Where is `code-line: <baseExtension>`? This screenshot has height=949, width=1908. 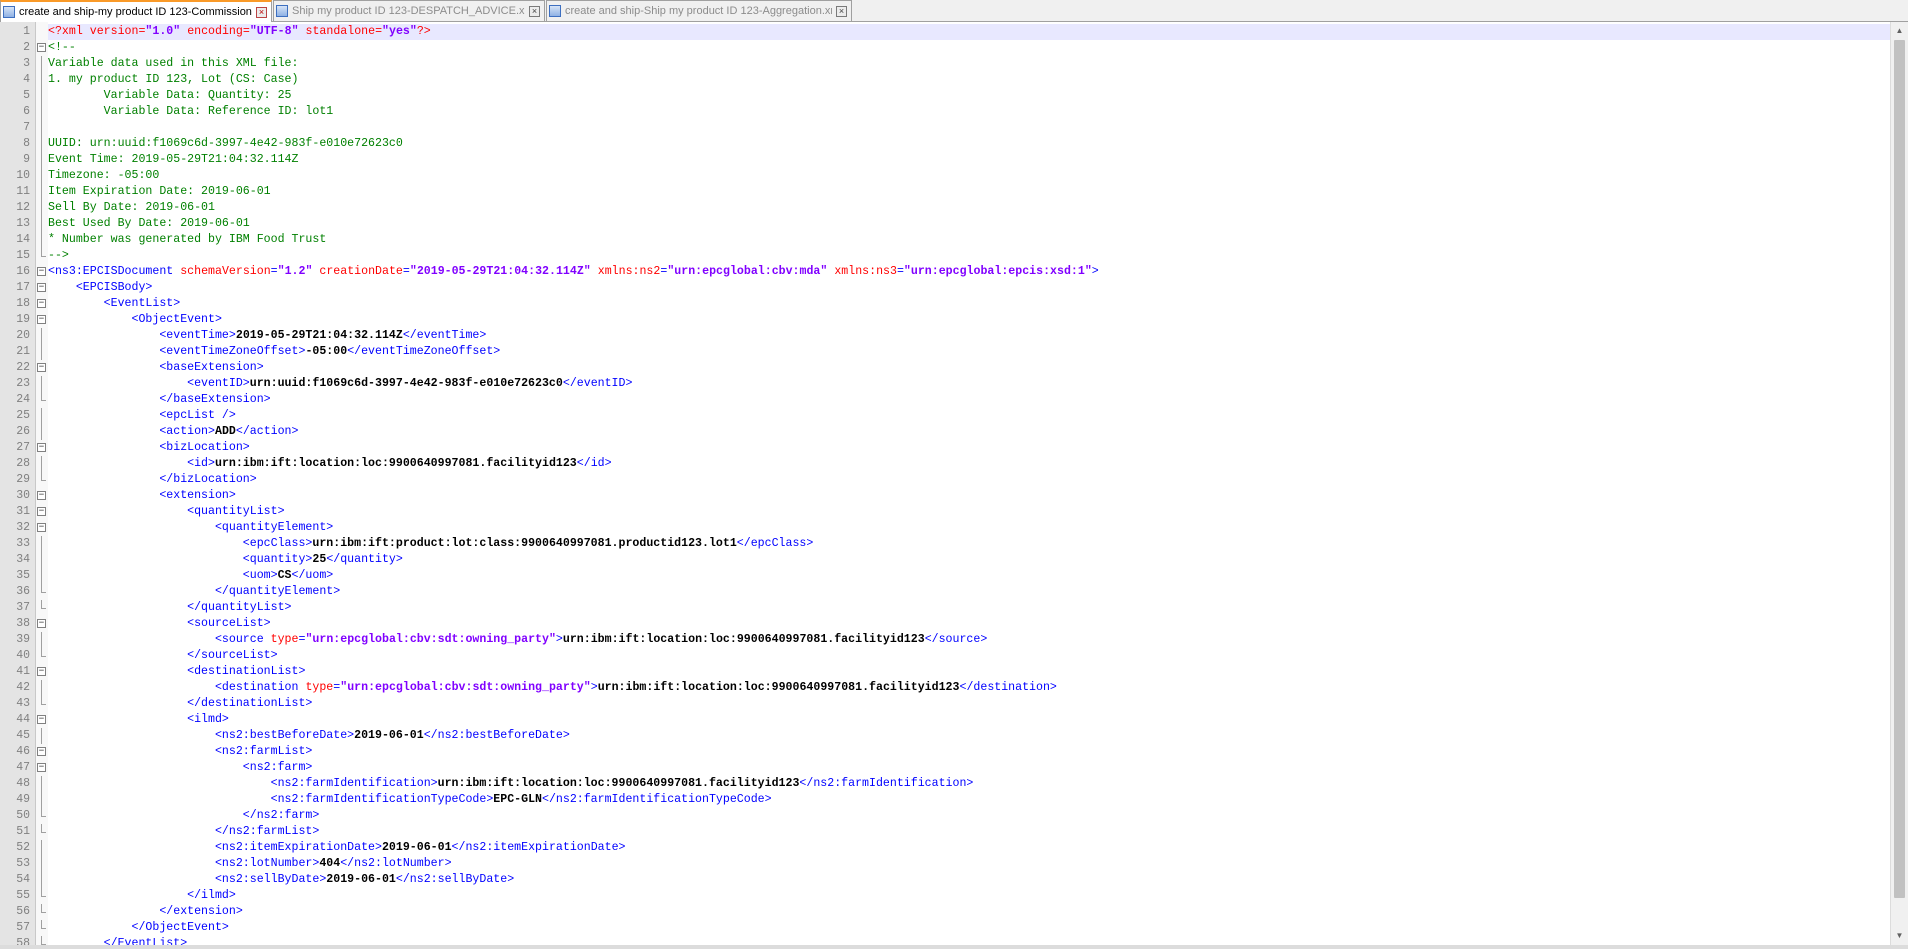 code-line: <baseExtension> is located at coordinates (969, 368).